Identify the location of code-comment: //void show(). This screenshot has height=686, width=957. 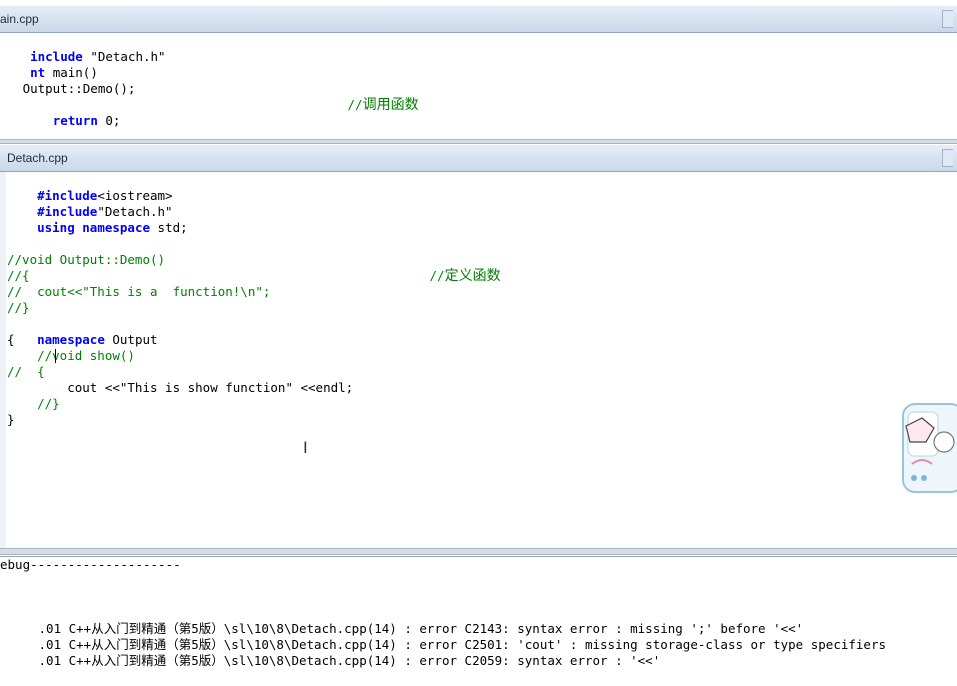
(71, 355).